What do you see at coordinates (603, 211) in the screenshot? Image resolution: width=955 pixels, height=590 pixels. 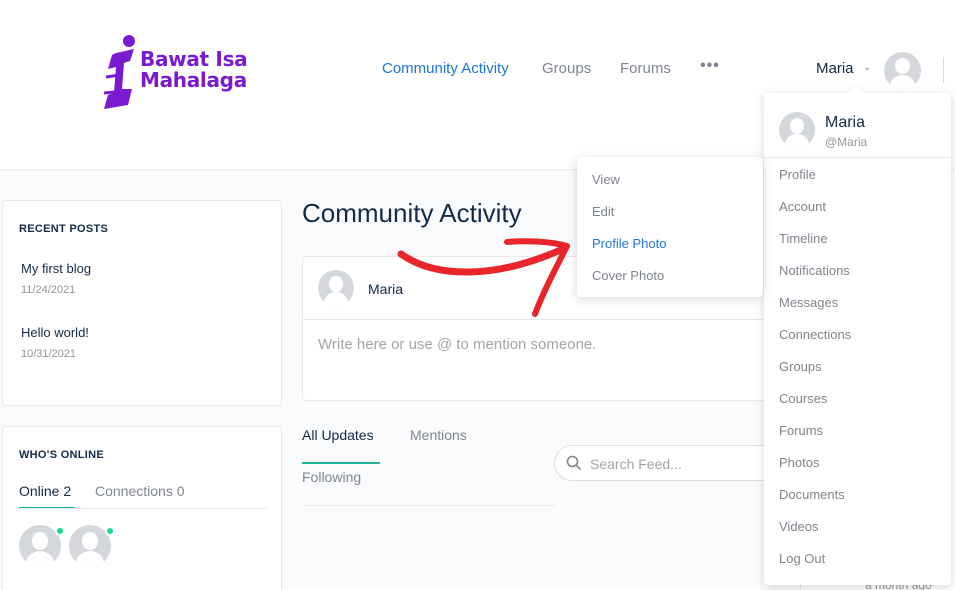 I see `submenu-item-edit: Edit` at bounding box center [603, 211].